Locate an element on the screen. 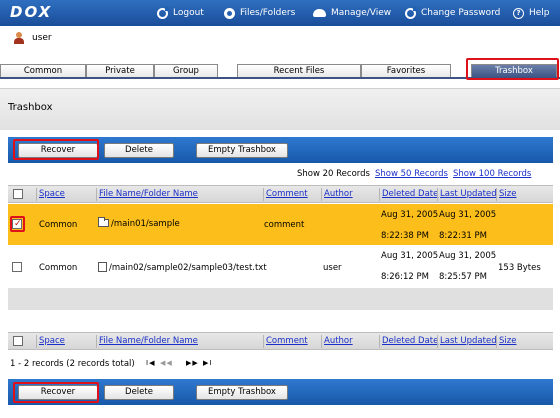 This screenshot has width=560, height=418. help-icon: ? is located at coordinates (518, 13).